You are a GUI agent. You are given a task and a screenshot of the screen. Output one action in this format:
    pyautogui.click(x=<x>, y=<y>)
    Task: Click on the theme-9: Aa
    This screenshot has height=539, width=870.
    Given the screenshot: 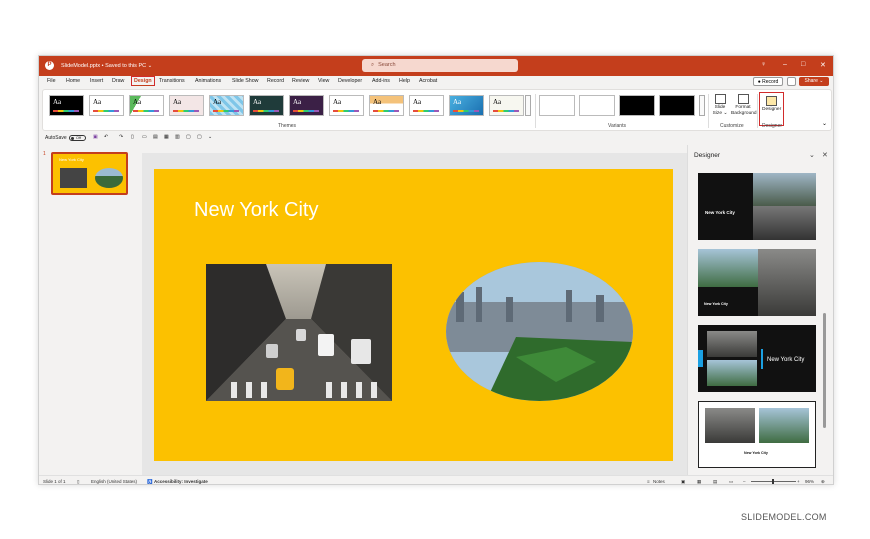 What is the action you would take?
    pyautogui.click(x=386, y=105)
    